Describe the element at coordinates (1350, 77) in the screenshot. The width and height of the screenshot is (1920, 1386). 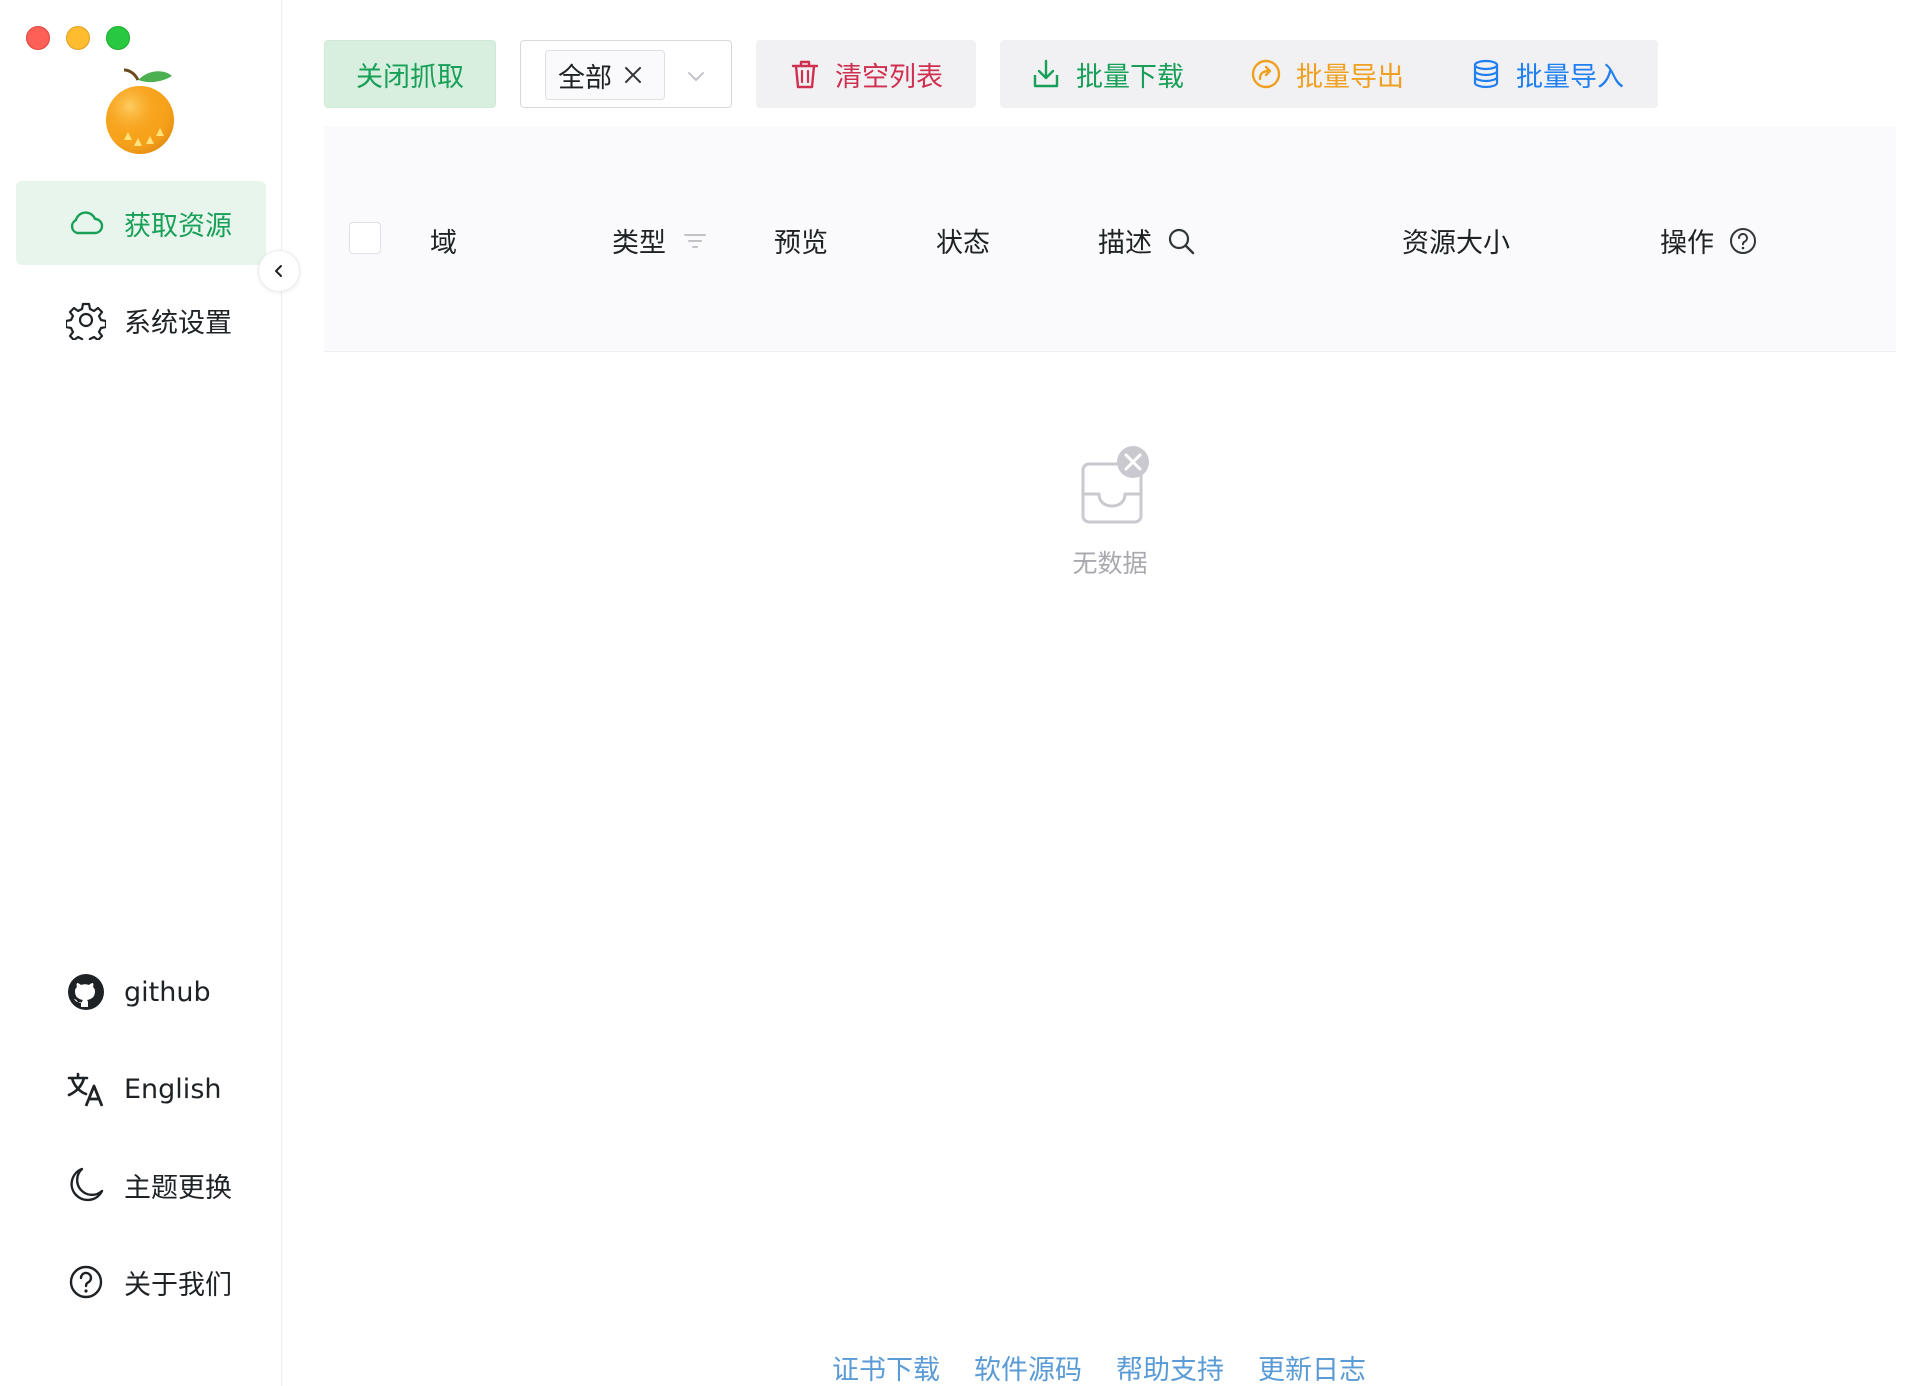
I see `batch-export-label: 批量导出` at that location.